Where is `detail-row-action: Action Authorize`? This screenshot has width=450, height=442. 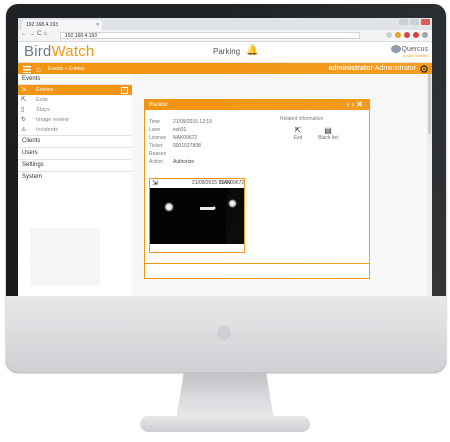
detail-row-action: Action Authorize is located at coordinates (180, 162).